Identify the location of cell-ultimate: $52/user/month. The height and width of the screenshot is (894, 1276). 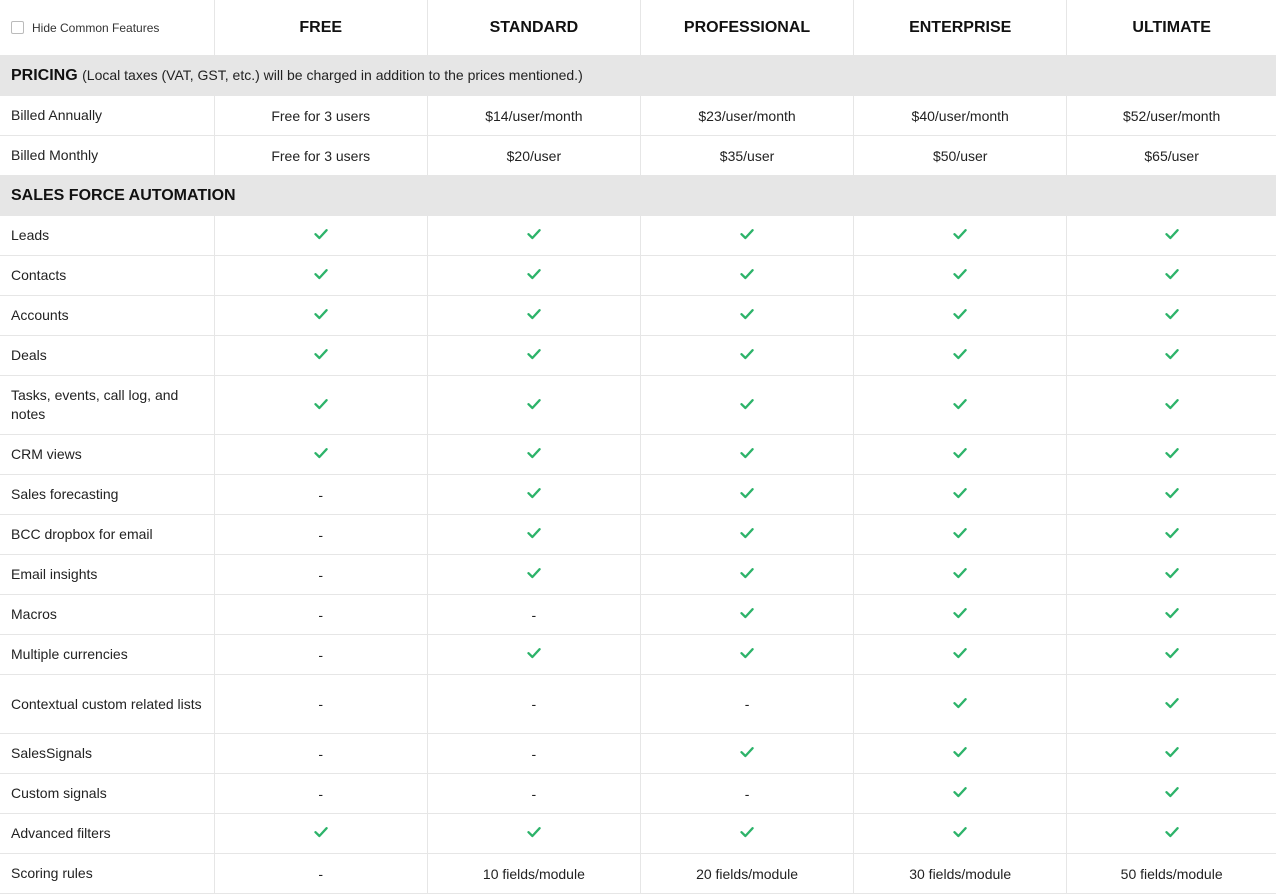
(1171, 115).